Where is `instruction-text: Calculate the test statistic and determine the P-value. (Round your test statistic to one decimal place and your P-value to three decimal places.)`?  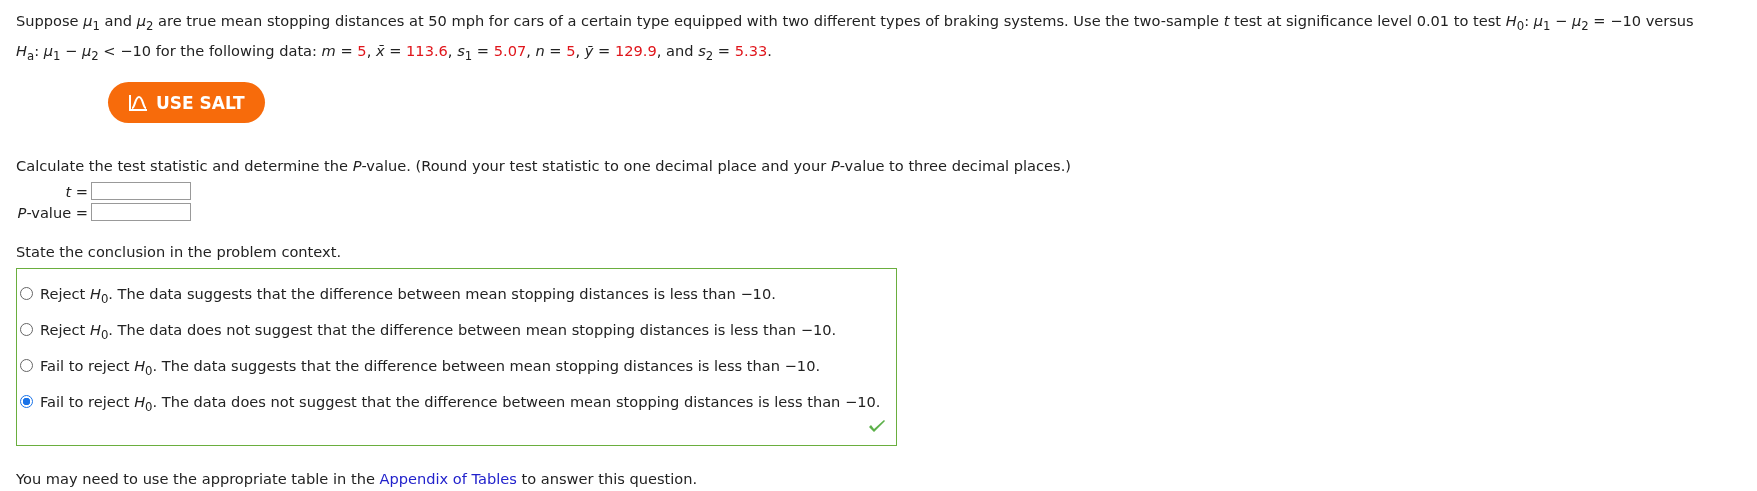 instruction-text: Calculate the test statistic and determine the P-value. (Round your test statistic to one decimal place and your P-value to three decimal places.) is located at coordinates (543, 165).